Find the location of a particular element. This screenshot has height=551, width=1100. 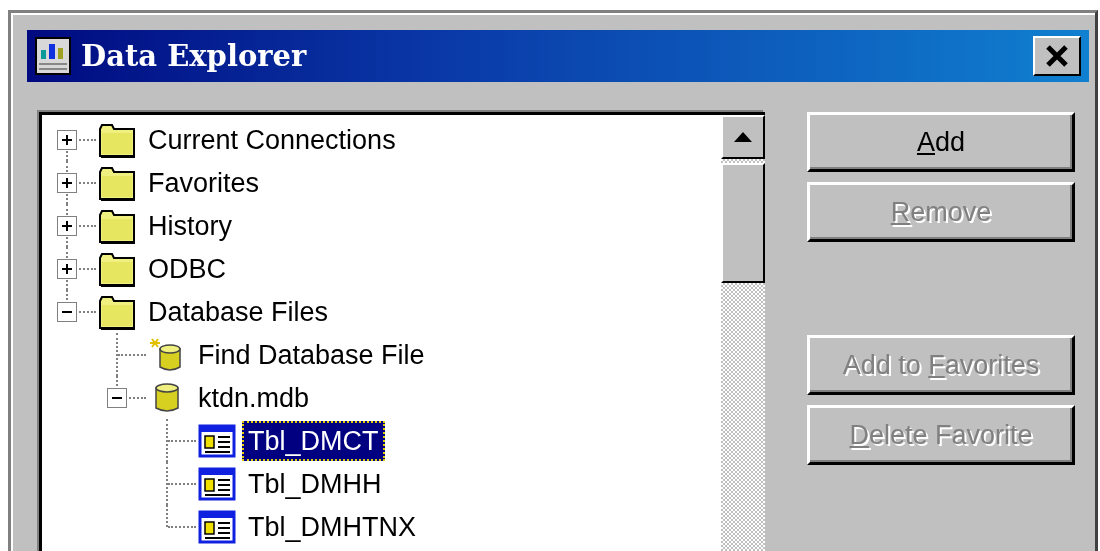

tree-item: Current Connections is located at coordinates (272, 139).